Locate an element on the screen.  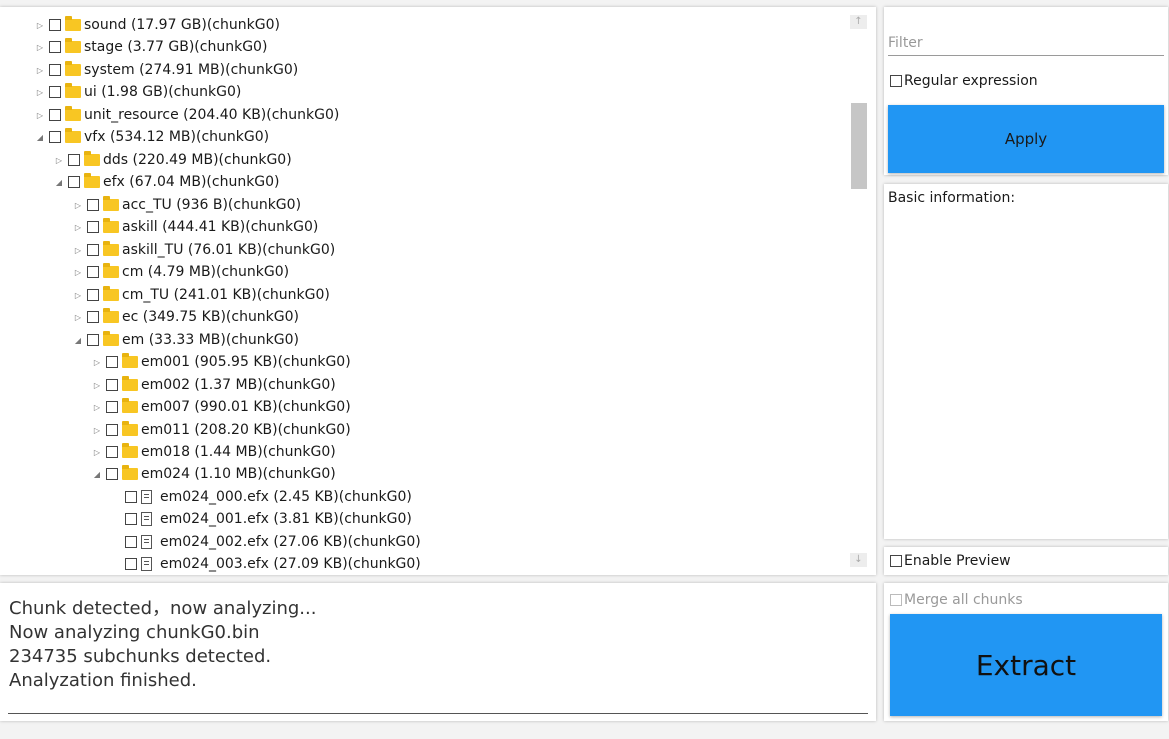
tree-file-row: em024_001.efx (3.81 KB)(chunkG0) is located at coordinates (206, 519).